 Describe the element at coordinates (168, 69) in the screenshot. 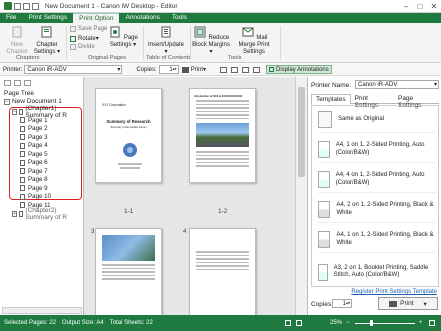

I see `copies-stepper: 1 ▴▾` at that location.